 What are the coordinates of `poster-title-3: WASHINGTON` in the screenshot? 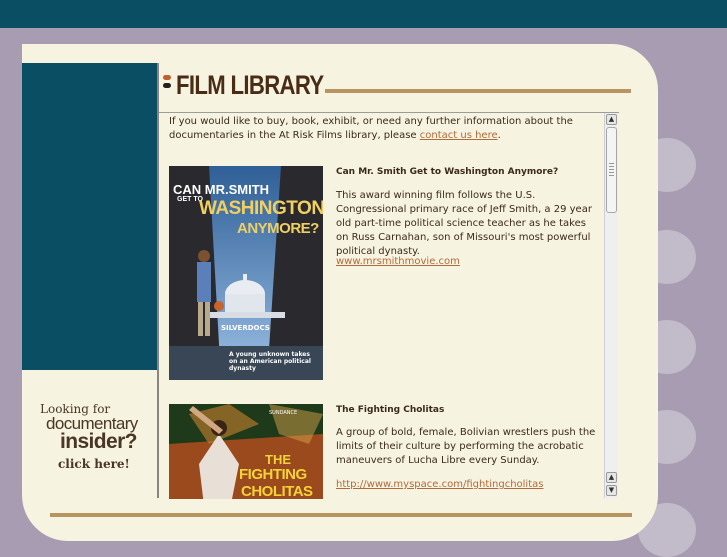 It's located at (261, 208).